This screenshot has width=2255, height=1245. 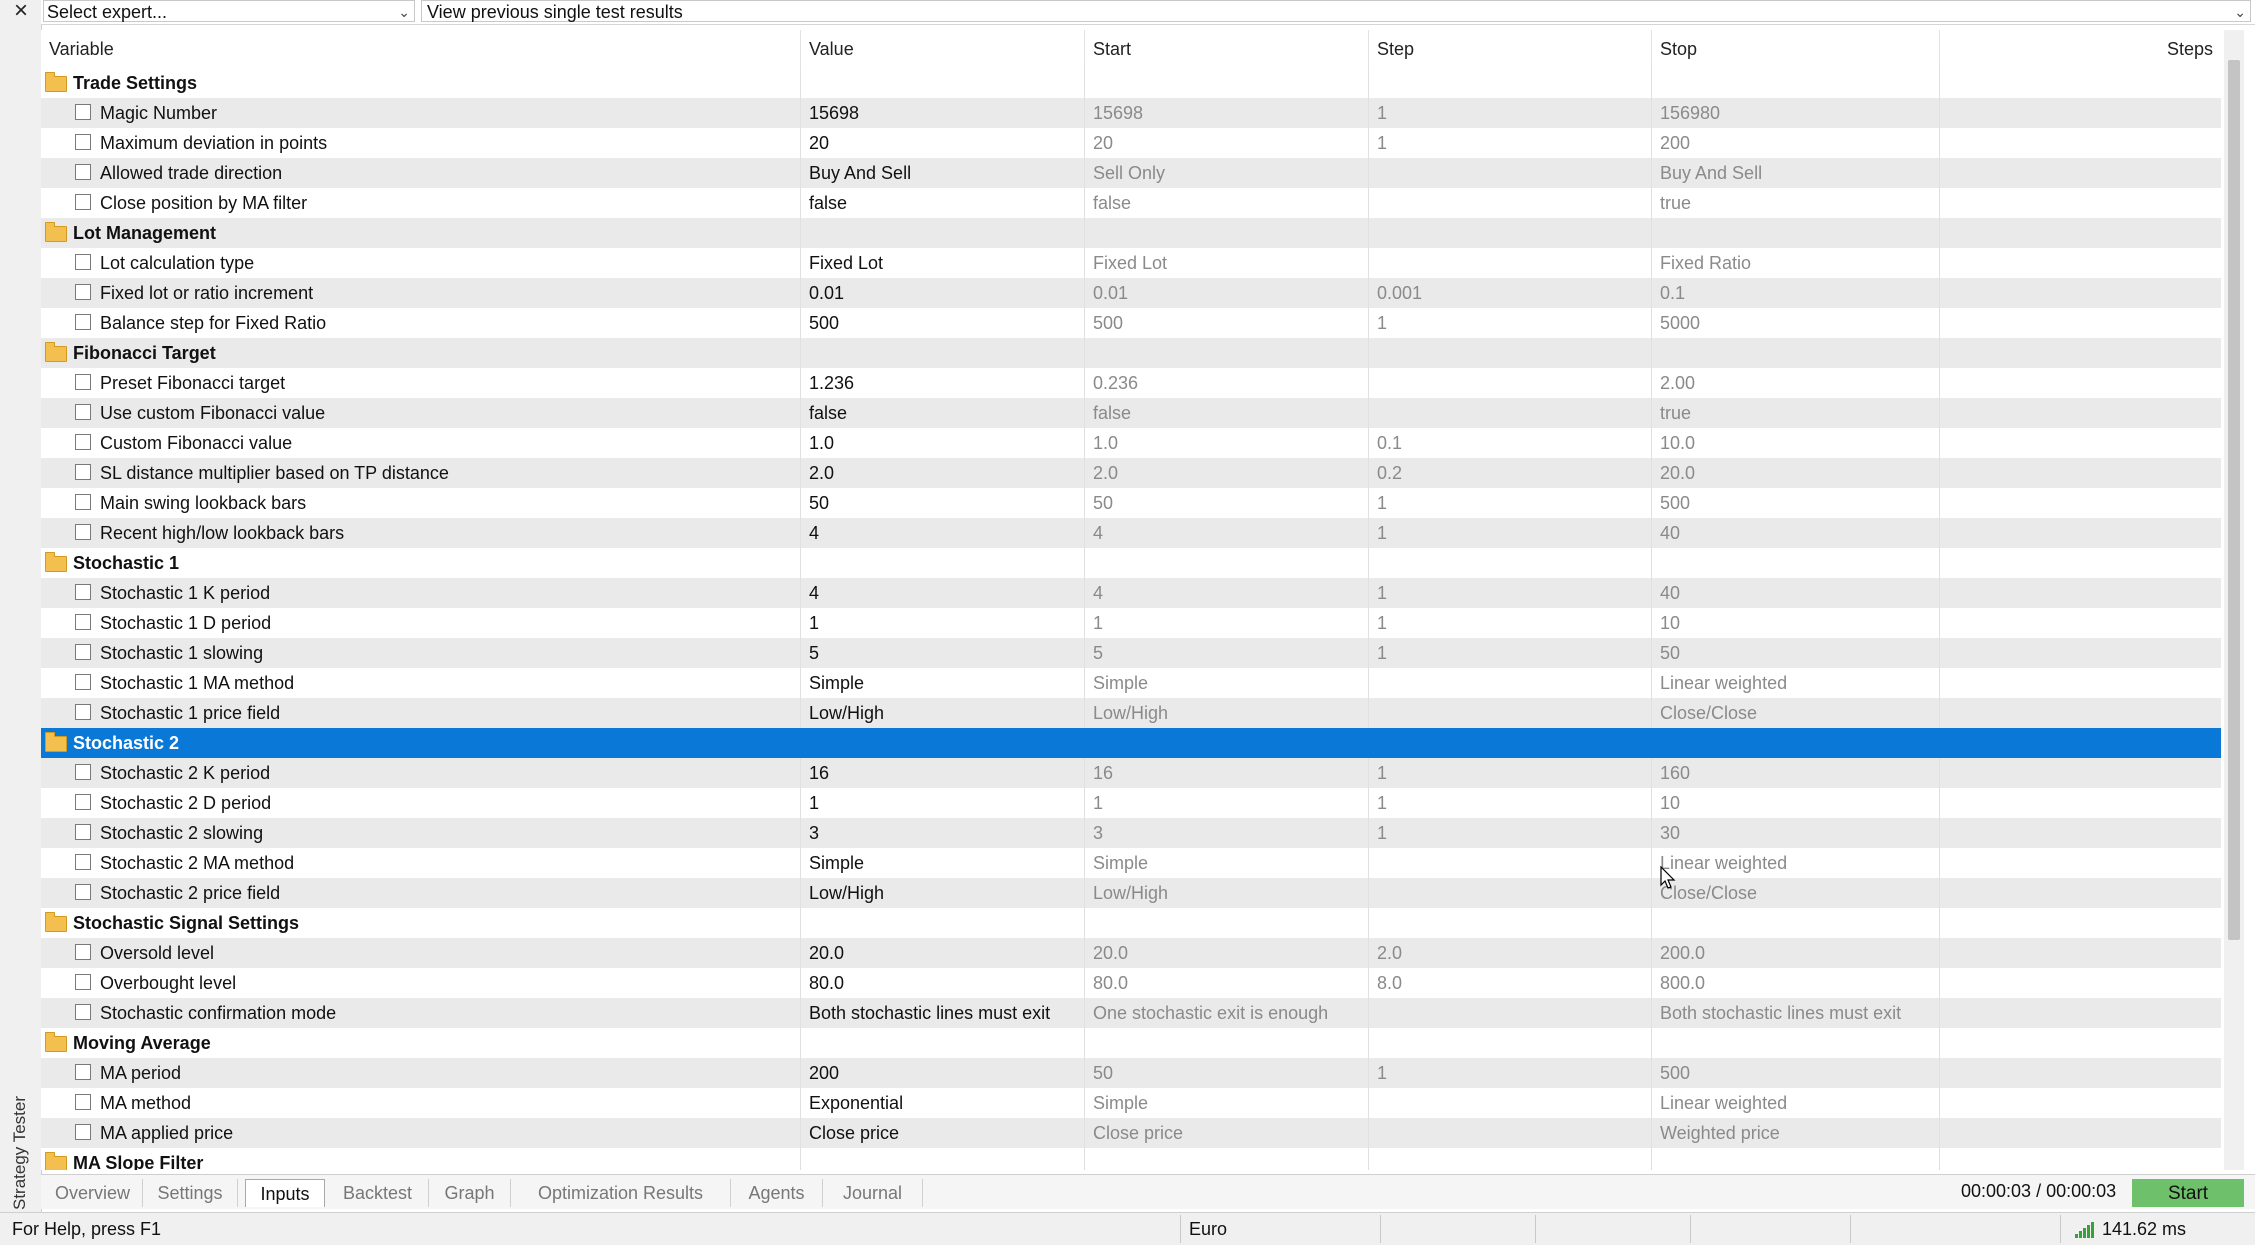 I want to click on table-row: Stochastic 1 D period 1 1 1 10, so click(x=1131, y=623).